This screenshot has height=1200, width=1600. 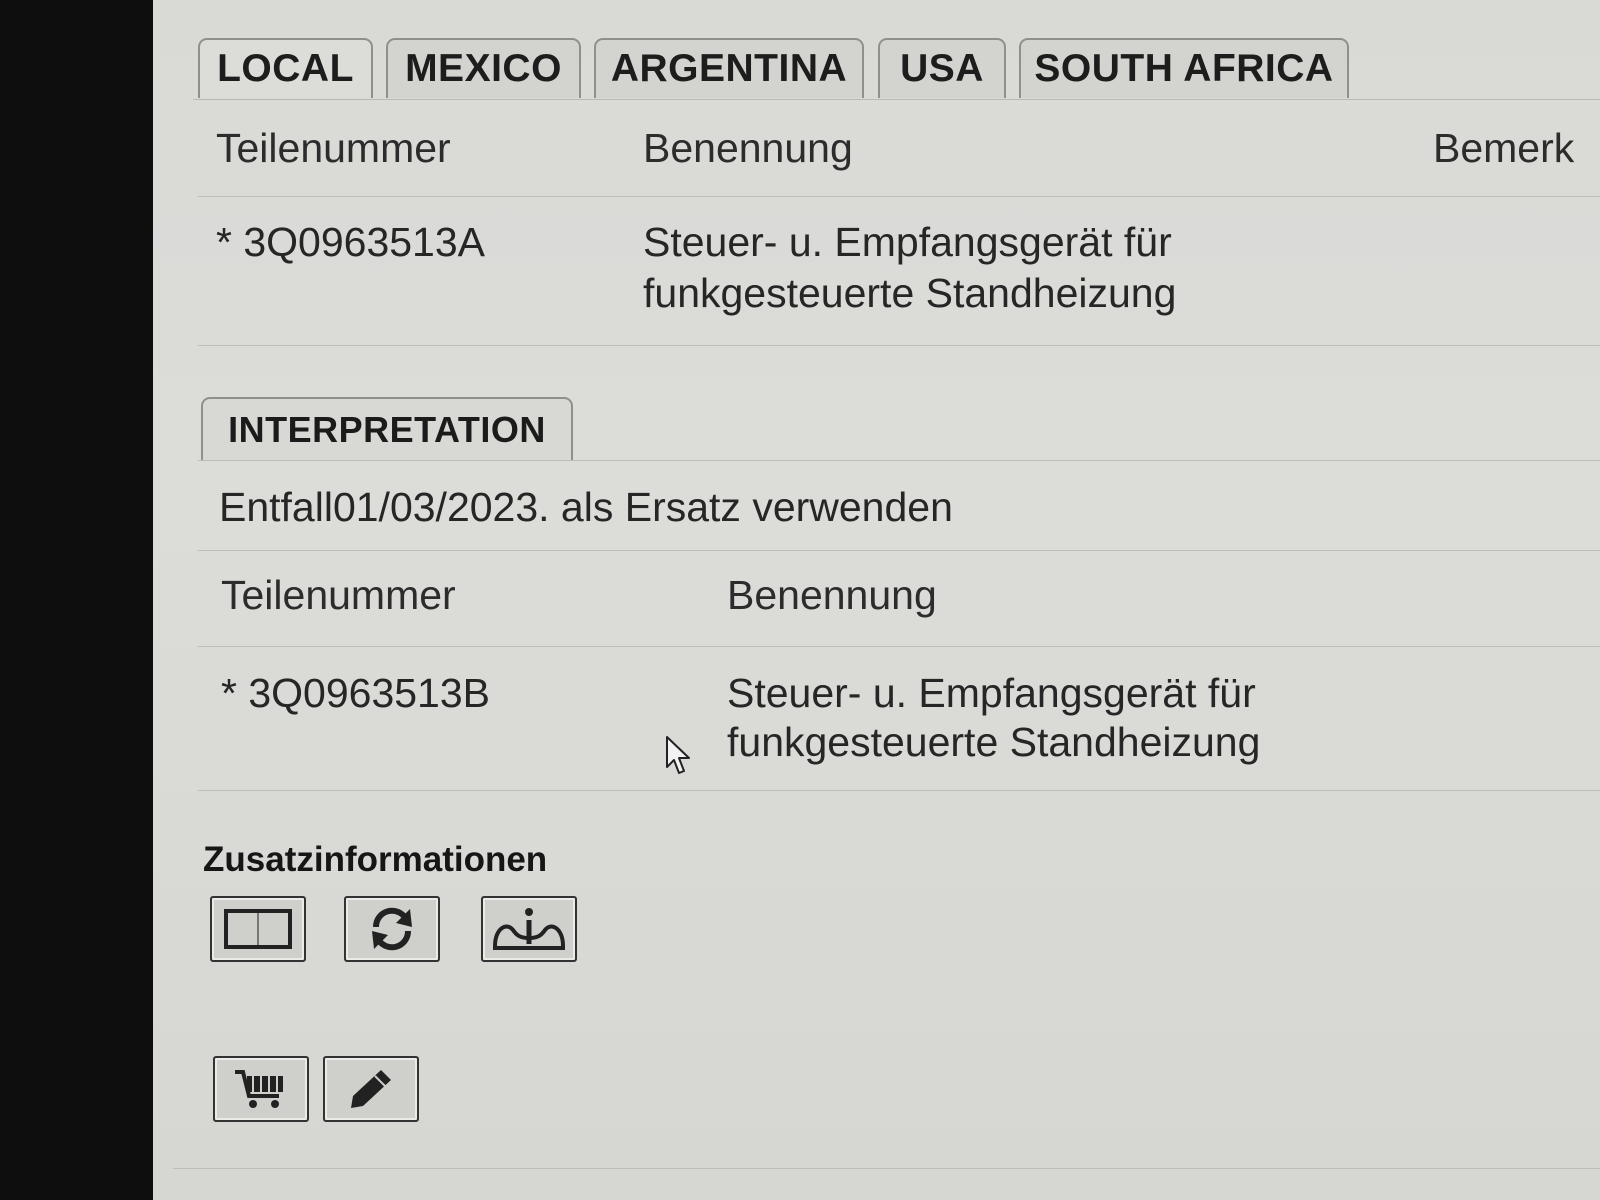 I want to click on tab-interpretation: INTERPRETATION, so click(x=387, y=428).